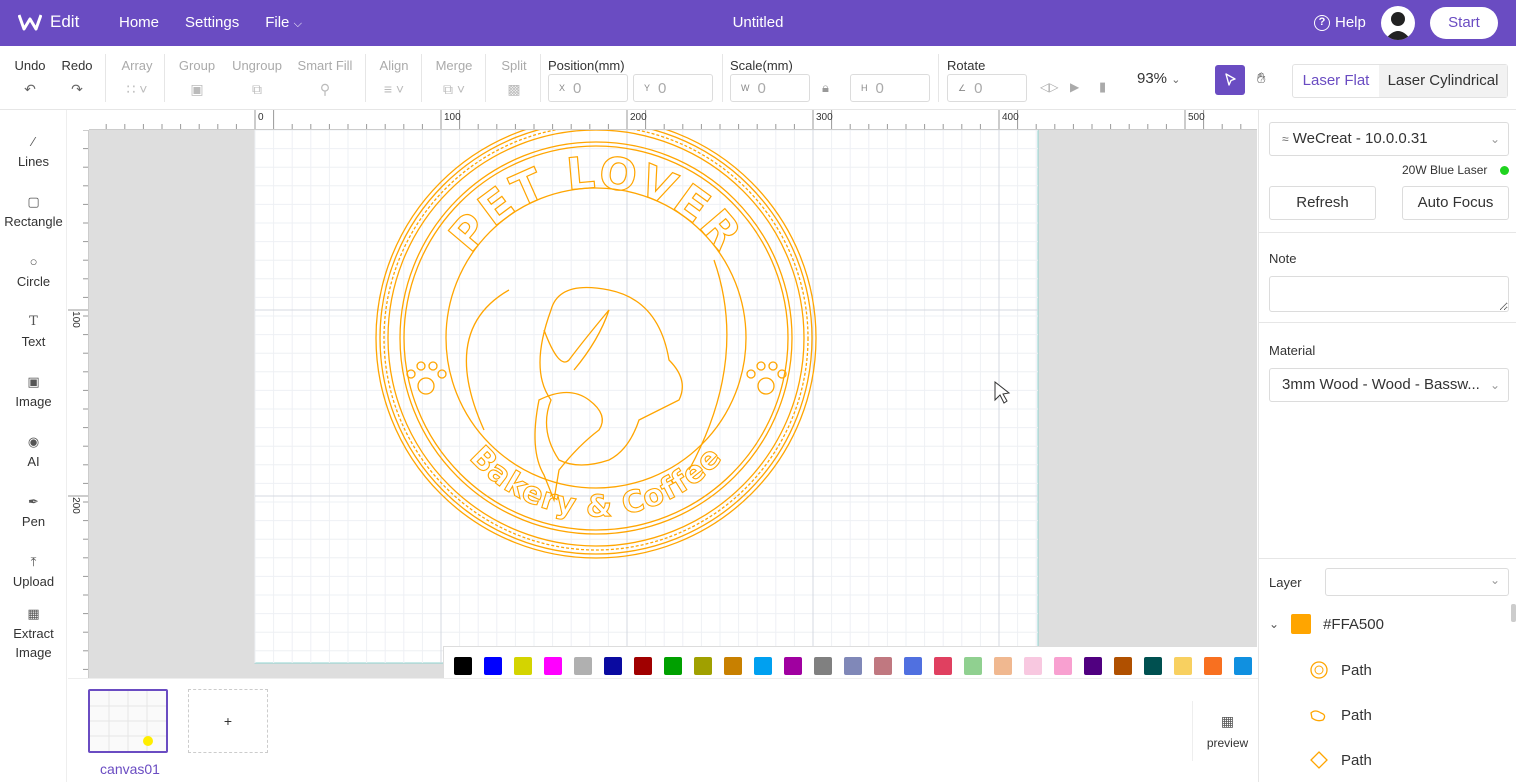 This screenshot has width=1516, height=782. What do you see at coordinates (890, 88) in the screenshot?
I see `scale-h-input: H 0` at bounding box center [890, 88].